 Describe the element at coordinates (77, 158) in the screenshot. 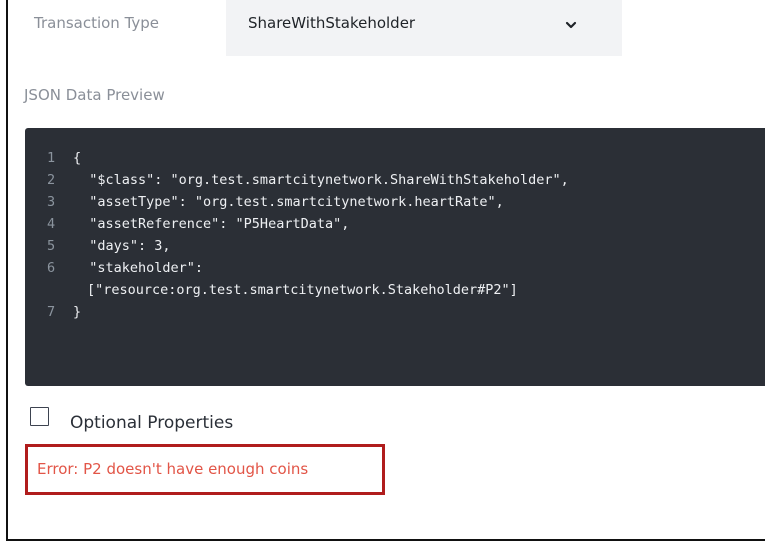

I see `code-text: {` at that location.